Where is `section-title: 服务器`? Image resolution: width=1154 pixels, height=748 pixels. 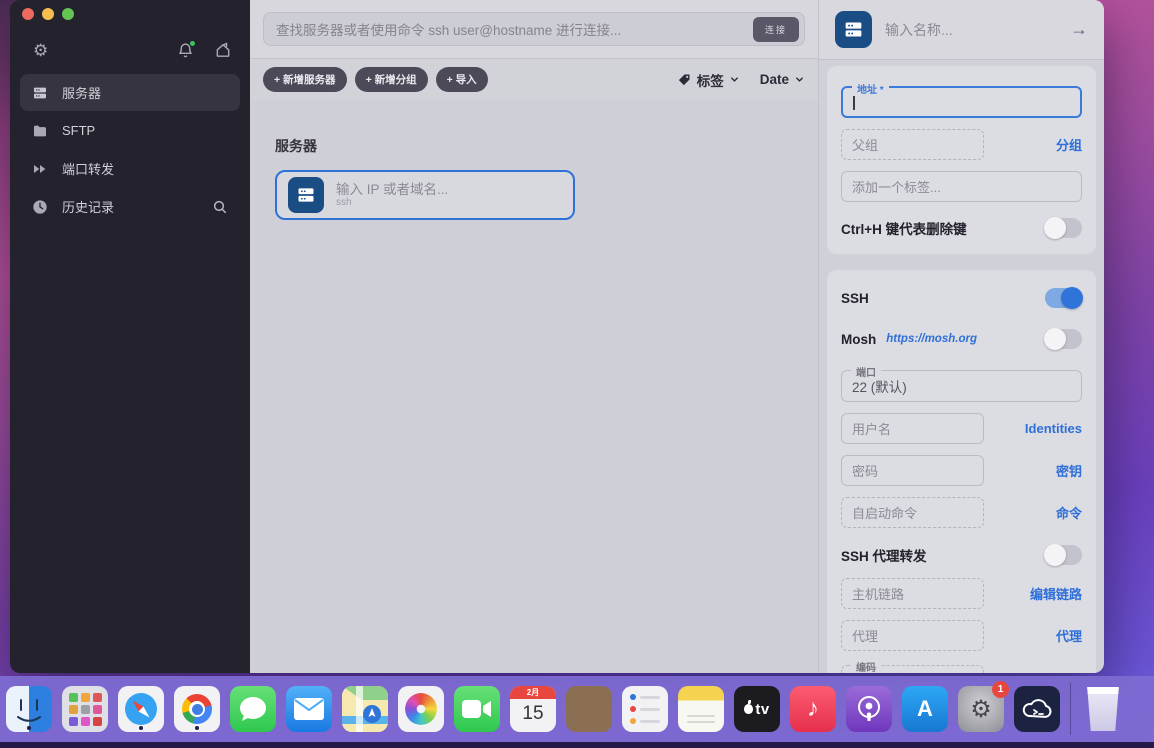 section-title: 服务器 is located at coordinates (296, 146).